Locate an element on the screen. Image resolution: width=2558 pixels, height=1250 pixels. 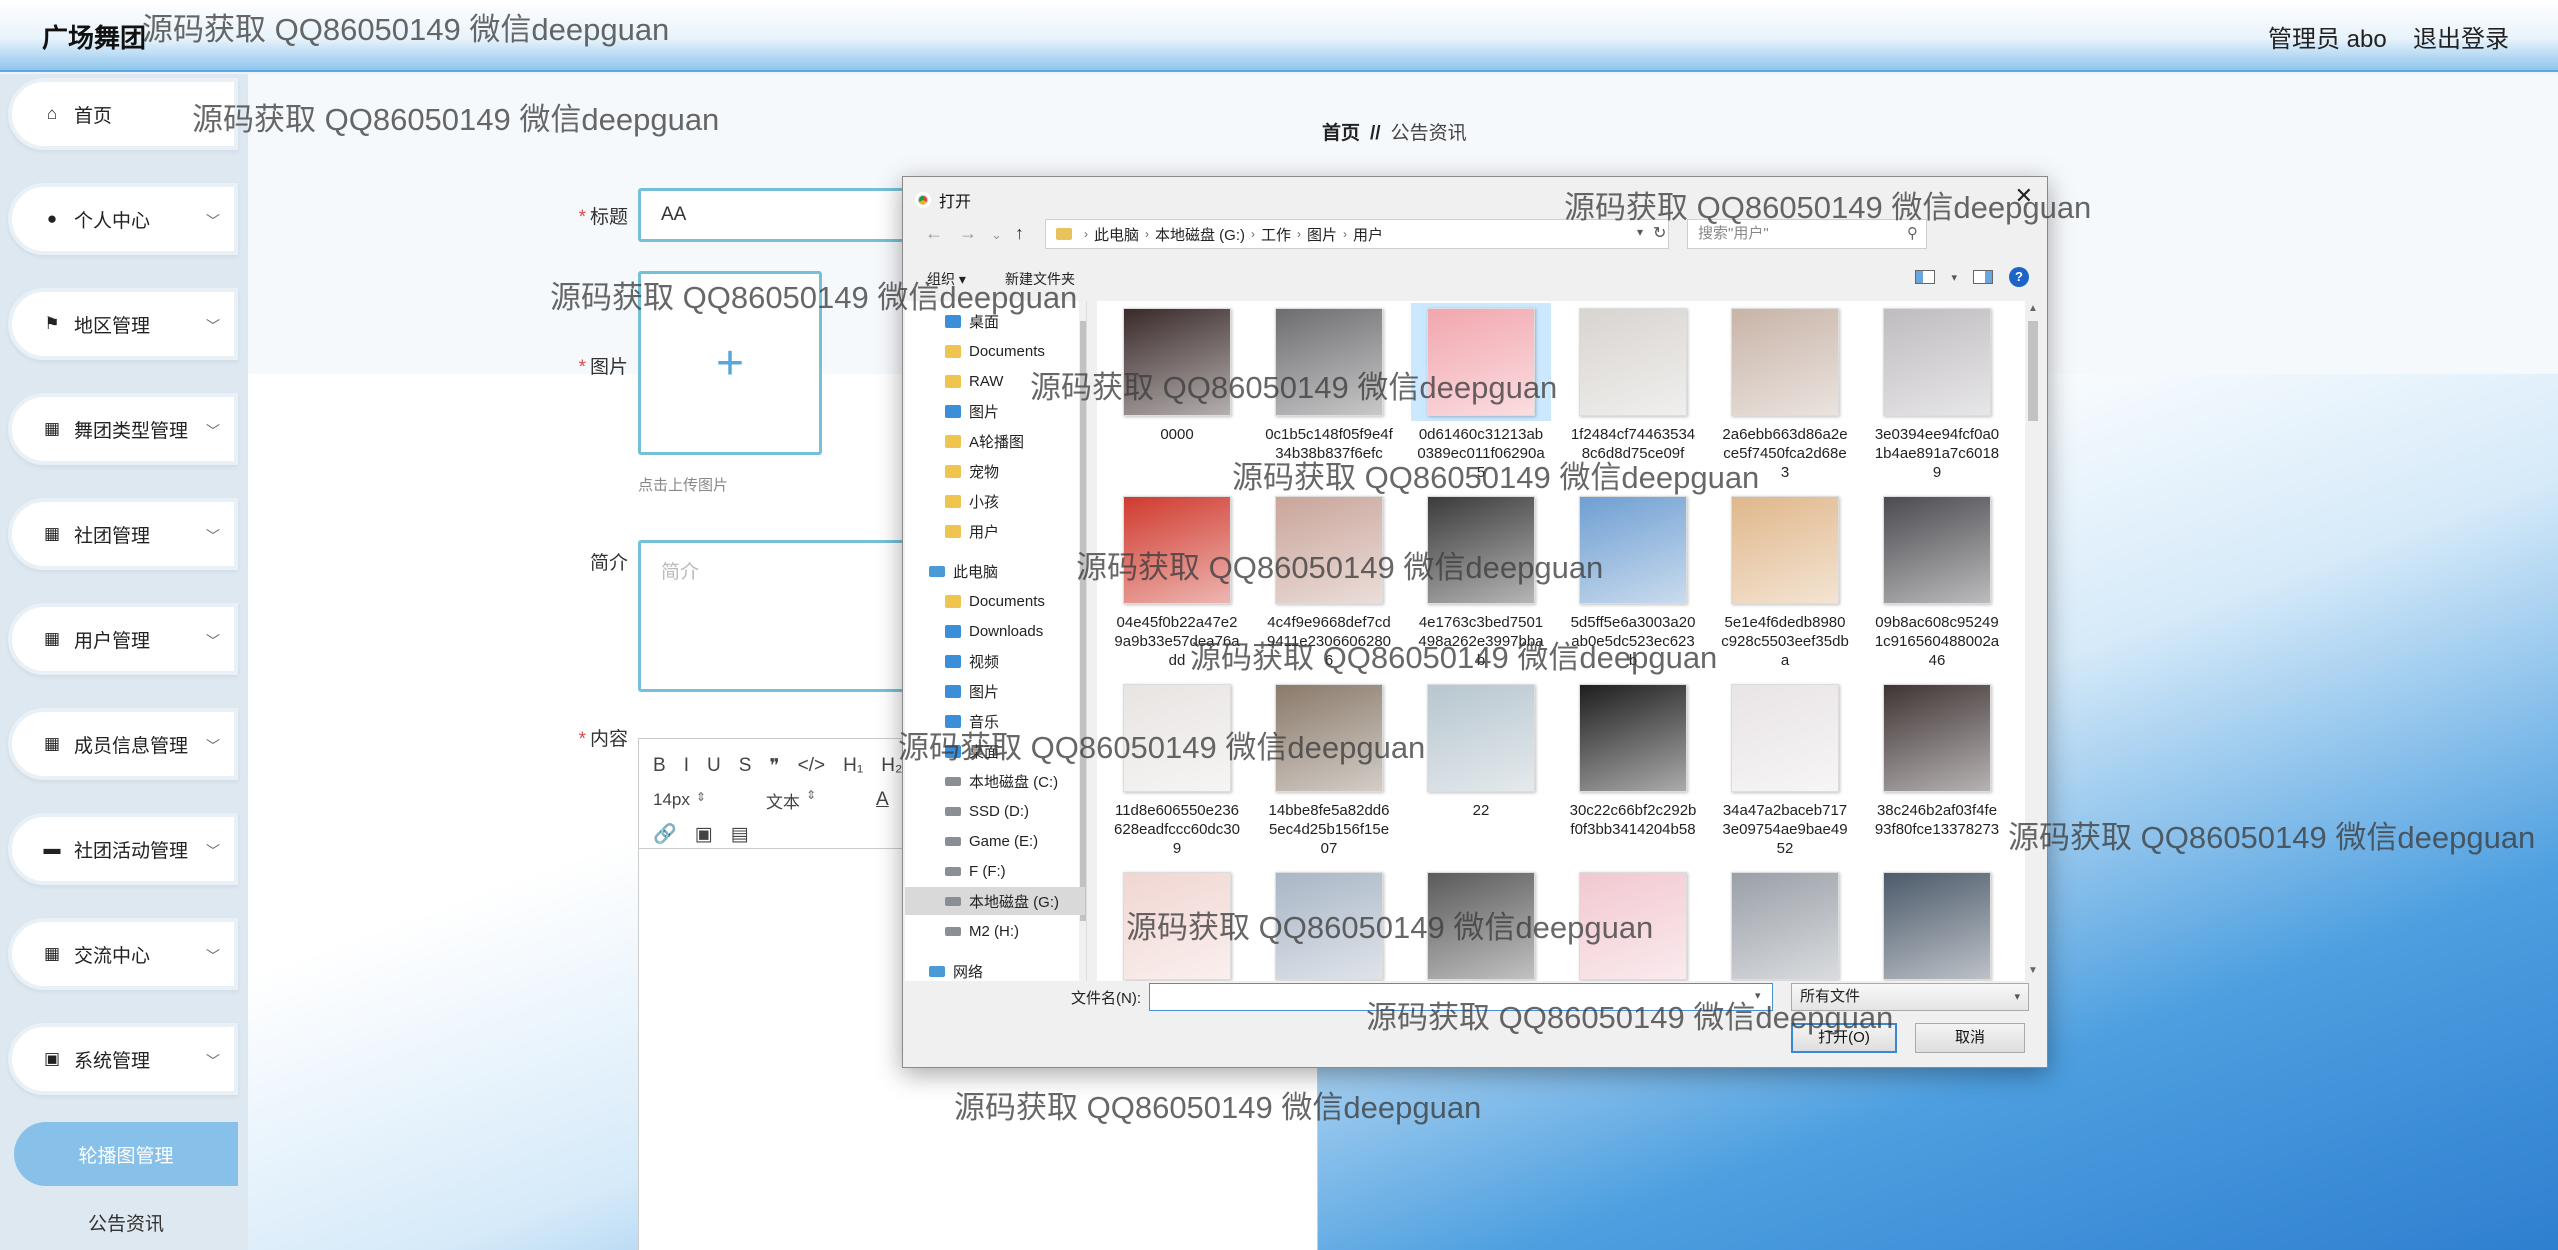
tree-item: 此电脑 is located at coordinates (995, 571).